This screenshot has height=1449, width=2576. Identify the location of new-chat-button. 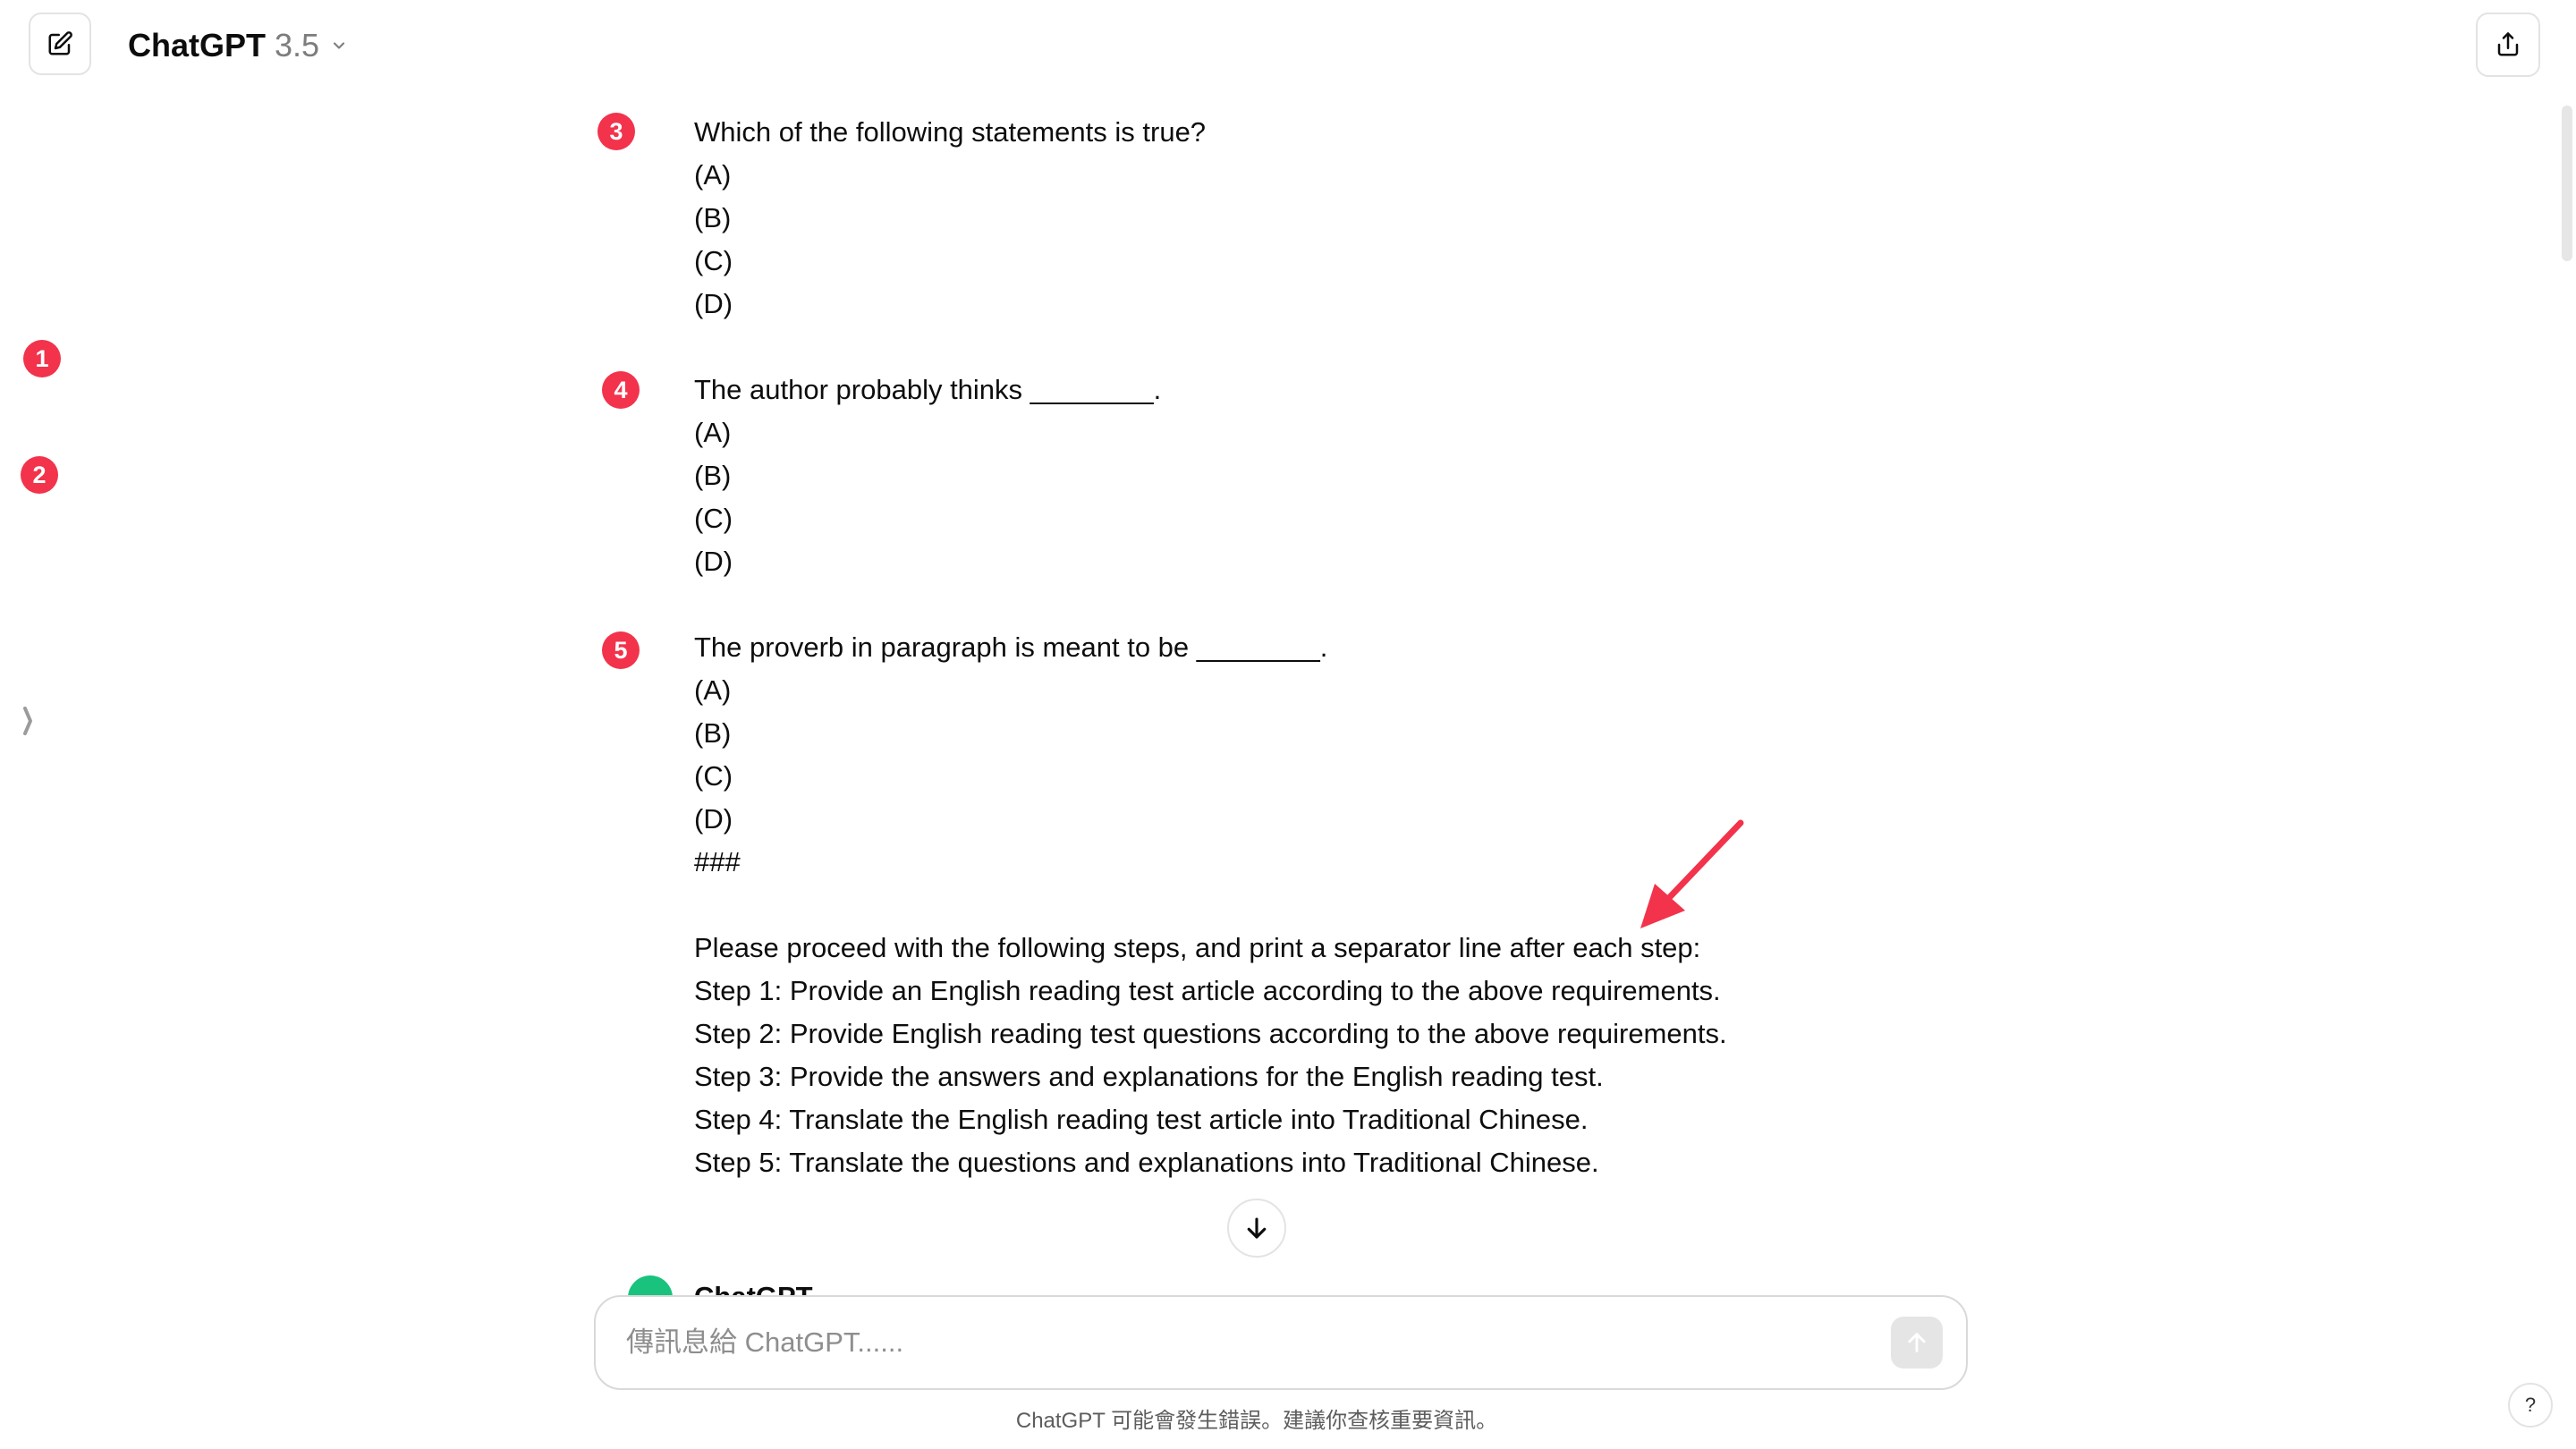
(60, 44).